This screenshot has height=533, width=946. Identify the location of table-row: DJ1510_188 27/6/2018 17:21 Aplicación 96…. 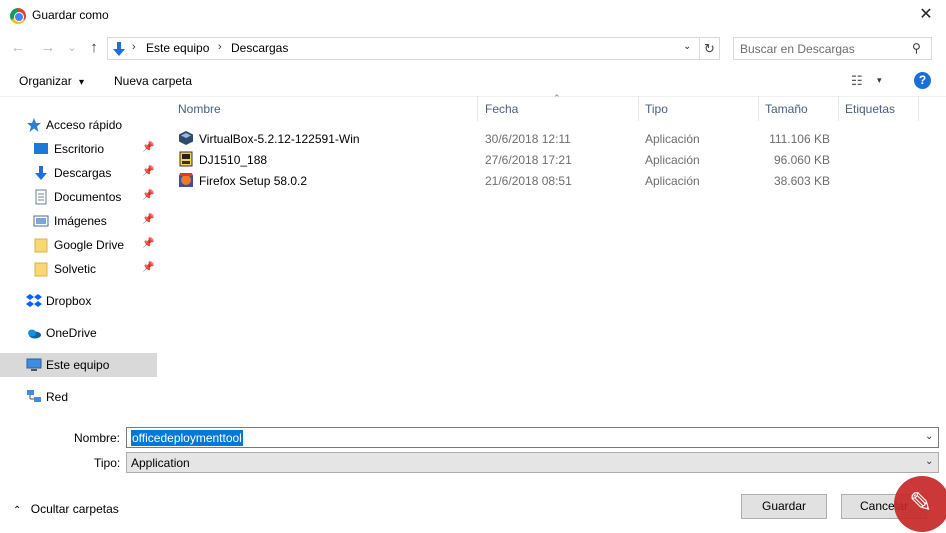
(507, 159).